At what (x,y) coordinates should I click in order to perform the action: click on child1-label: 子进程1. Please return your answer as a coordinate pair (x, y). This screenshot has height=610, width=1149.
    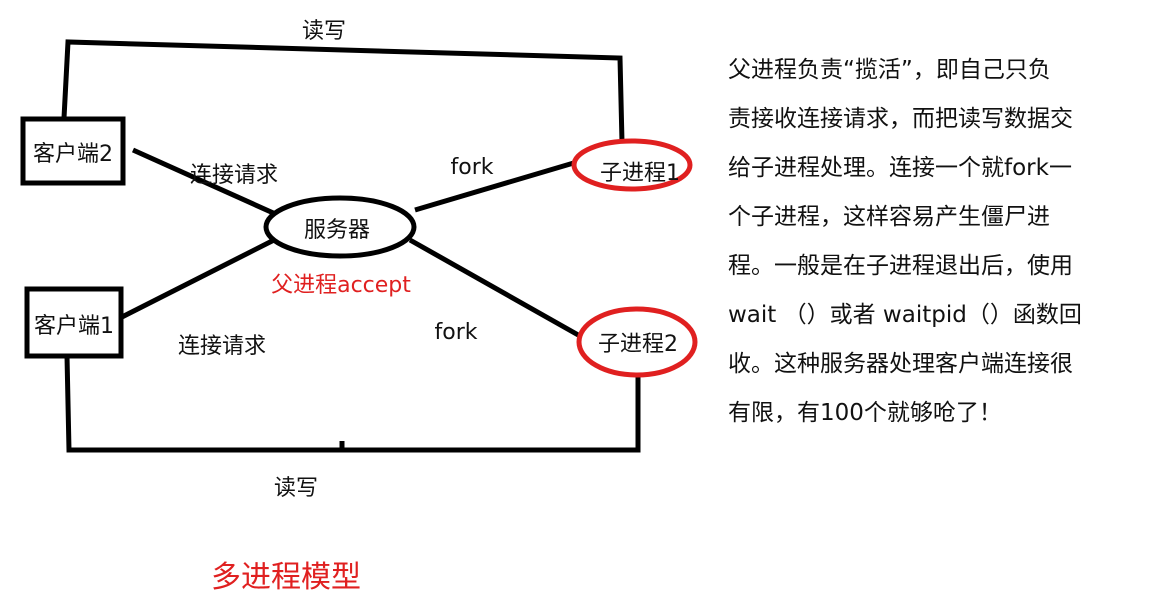
    Looking at the image, I should click on (640, 173).